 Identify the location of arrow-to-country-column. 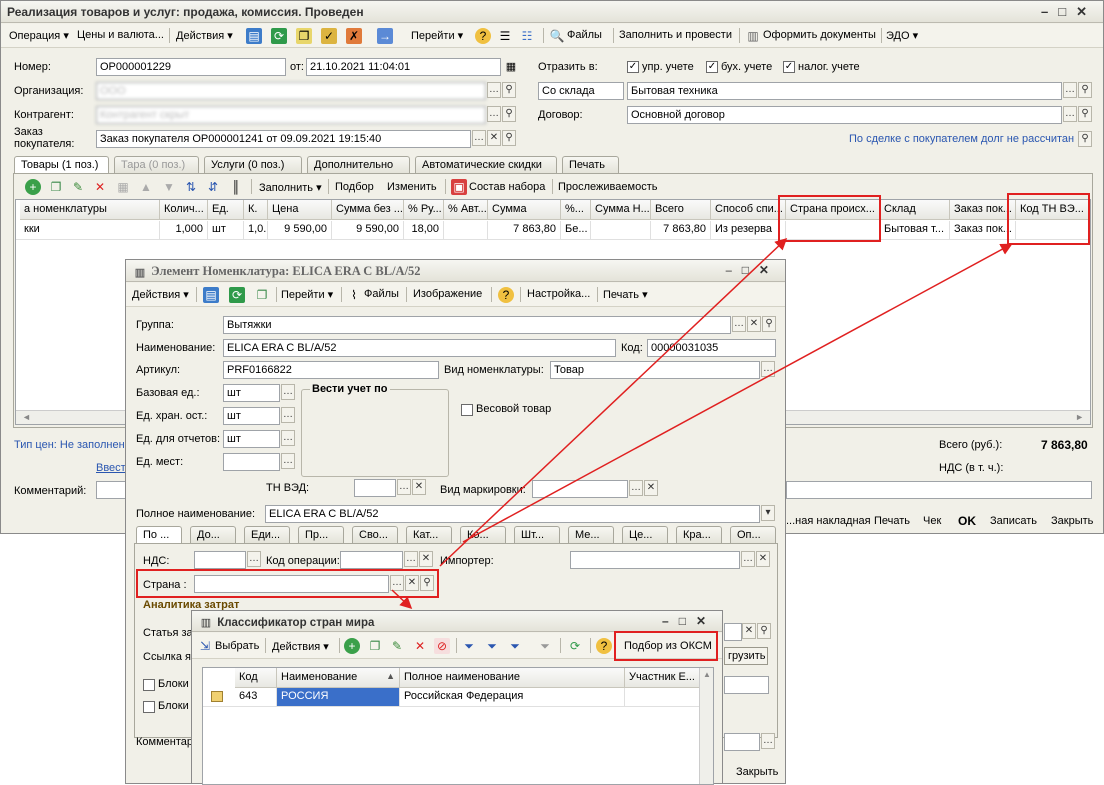
(613, 402).